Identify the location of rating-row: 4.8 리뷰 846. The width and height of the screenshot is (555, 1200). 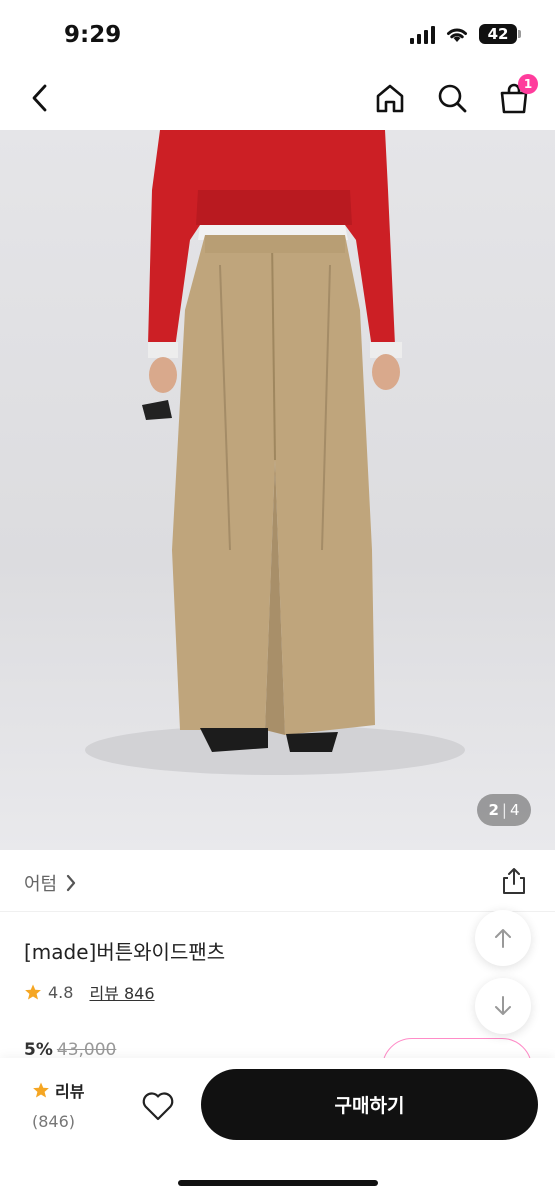
(89, 992).